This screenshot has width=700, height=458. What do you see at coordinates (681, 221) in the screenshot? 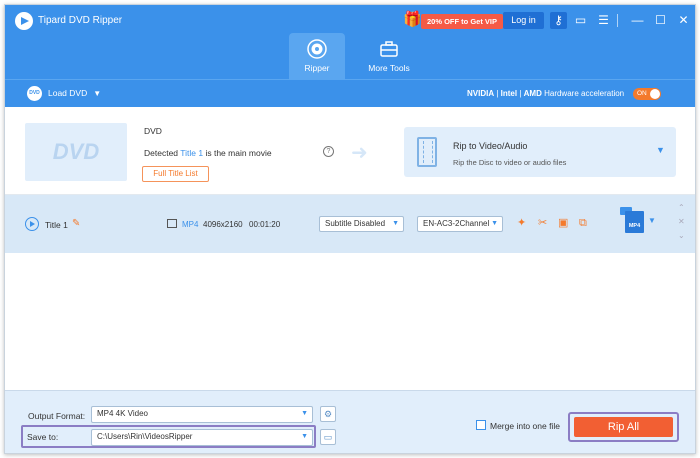
I see `remove-icon: ✕` at bounding box center [681, 221].